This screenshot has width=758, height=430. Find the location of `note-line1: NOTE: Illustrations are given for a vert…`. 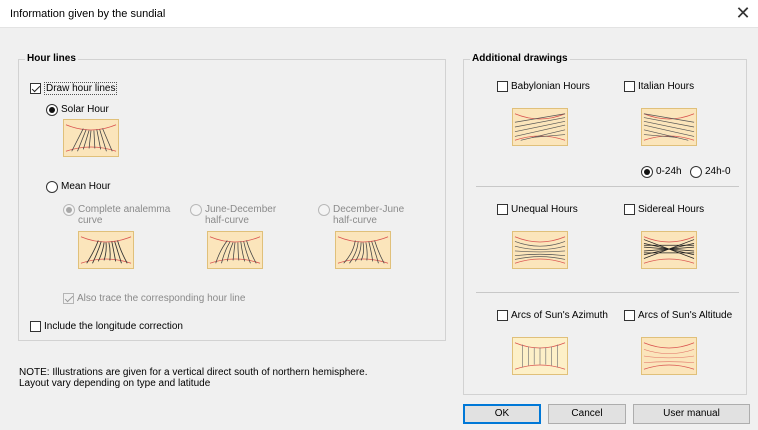

note-line1: NOTE: Illustrations are given for a vert… is located at coordinates (193, 372).